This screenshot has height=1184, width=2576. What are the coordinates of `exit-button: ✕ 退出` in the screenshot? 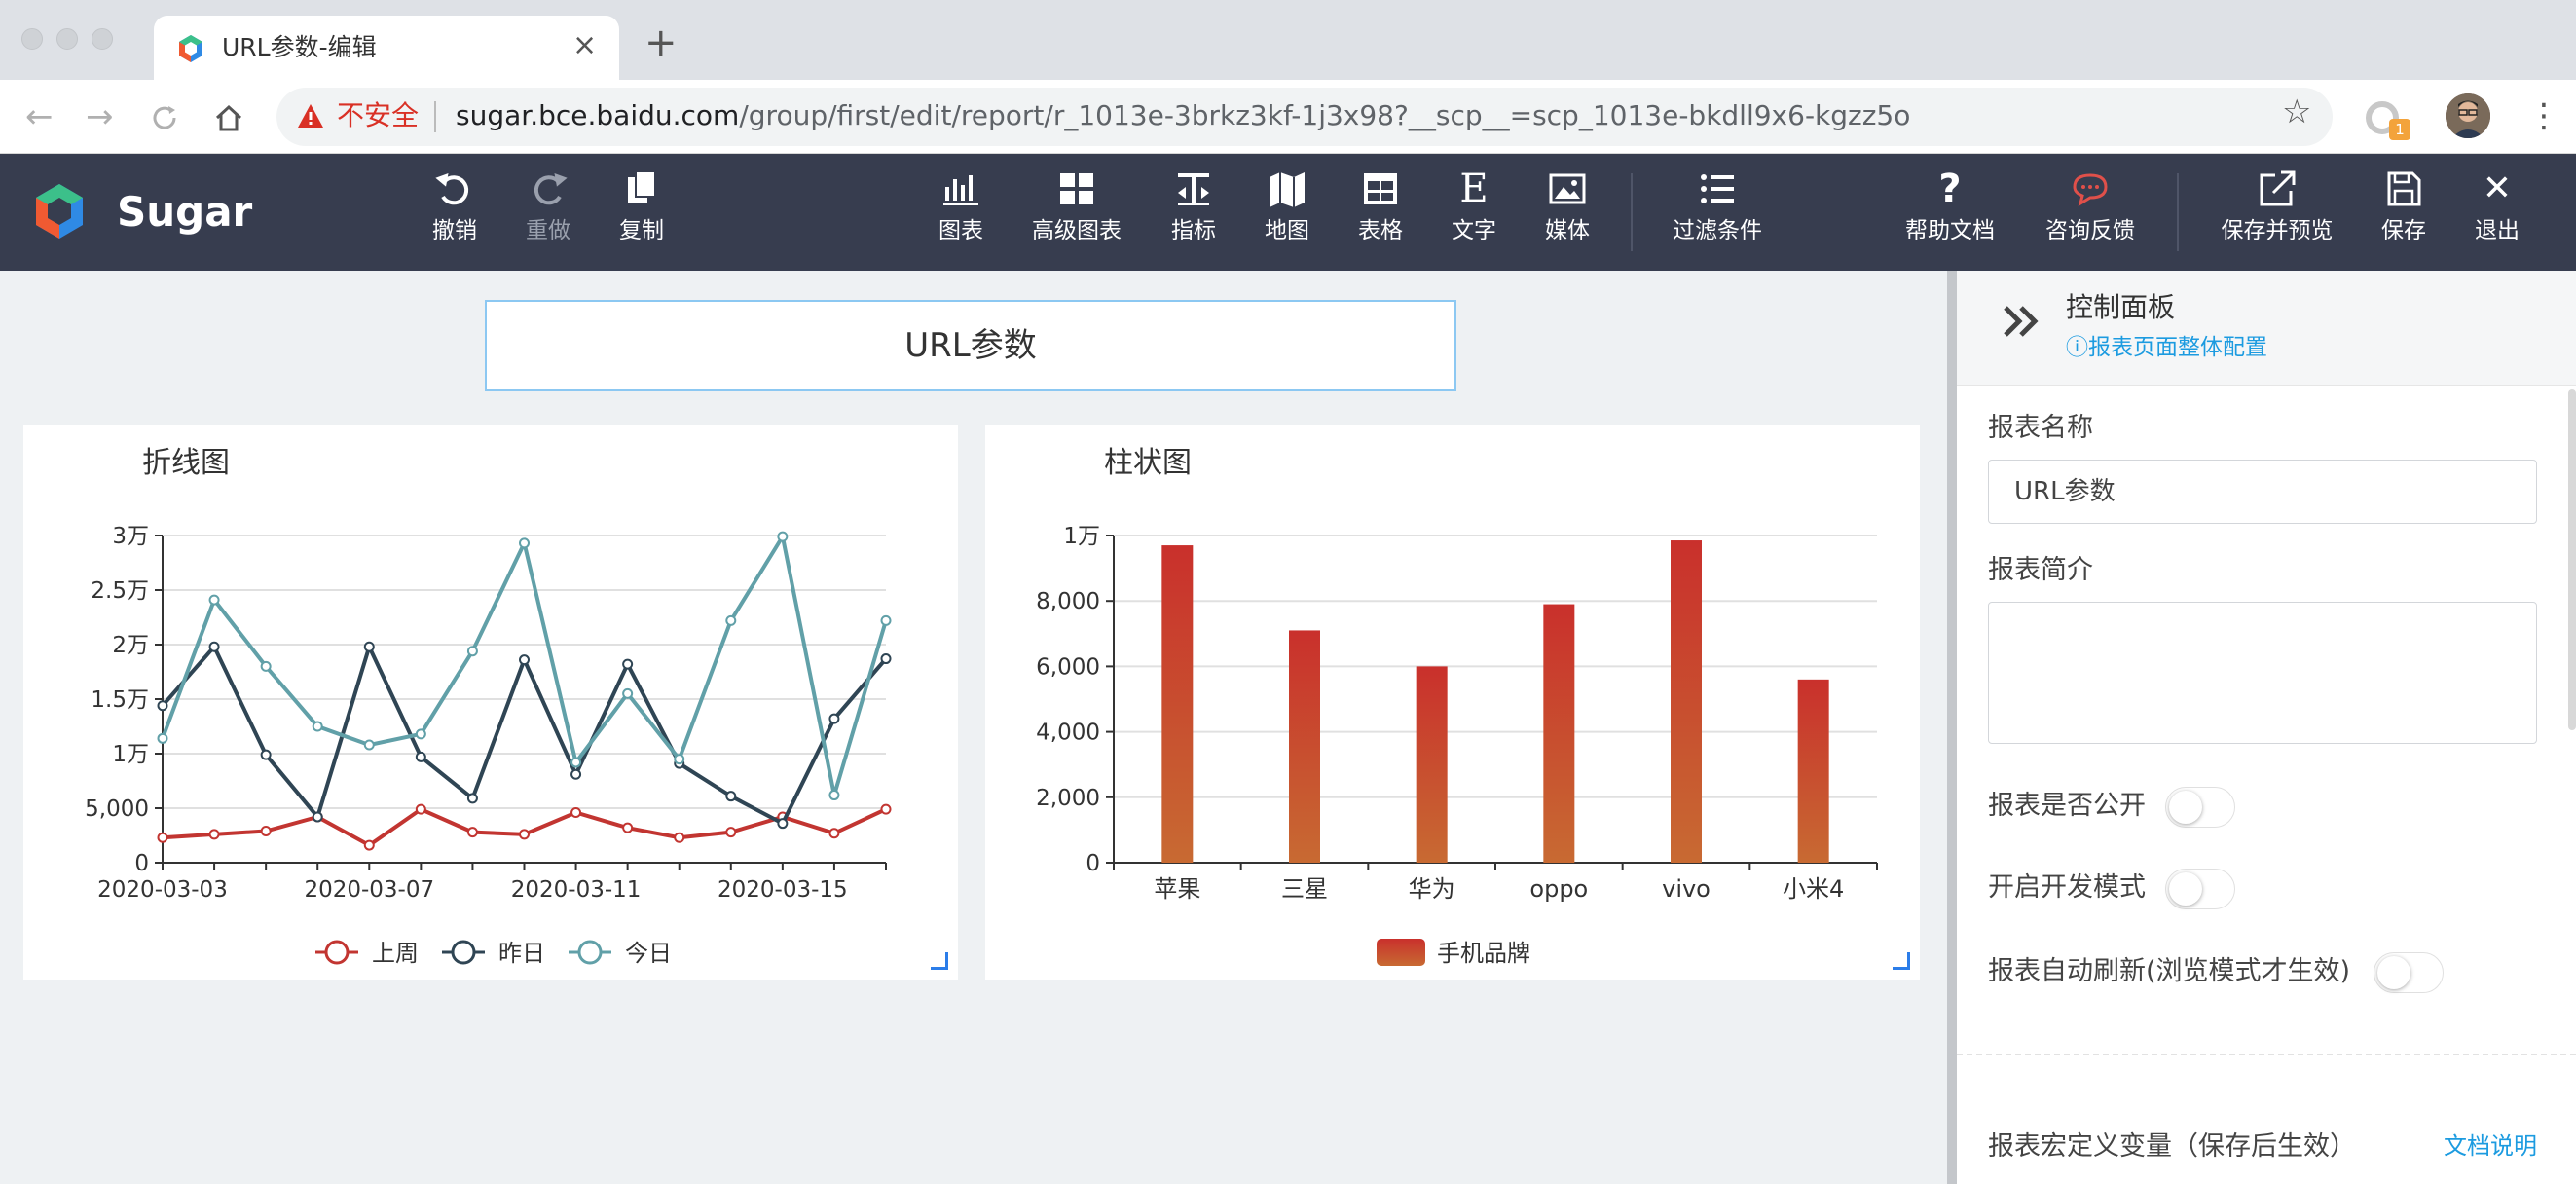 It's located at (2497, 216).